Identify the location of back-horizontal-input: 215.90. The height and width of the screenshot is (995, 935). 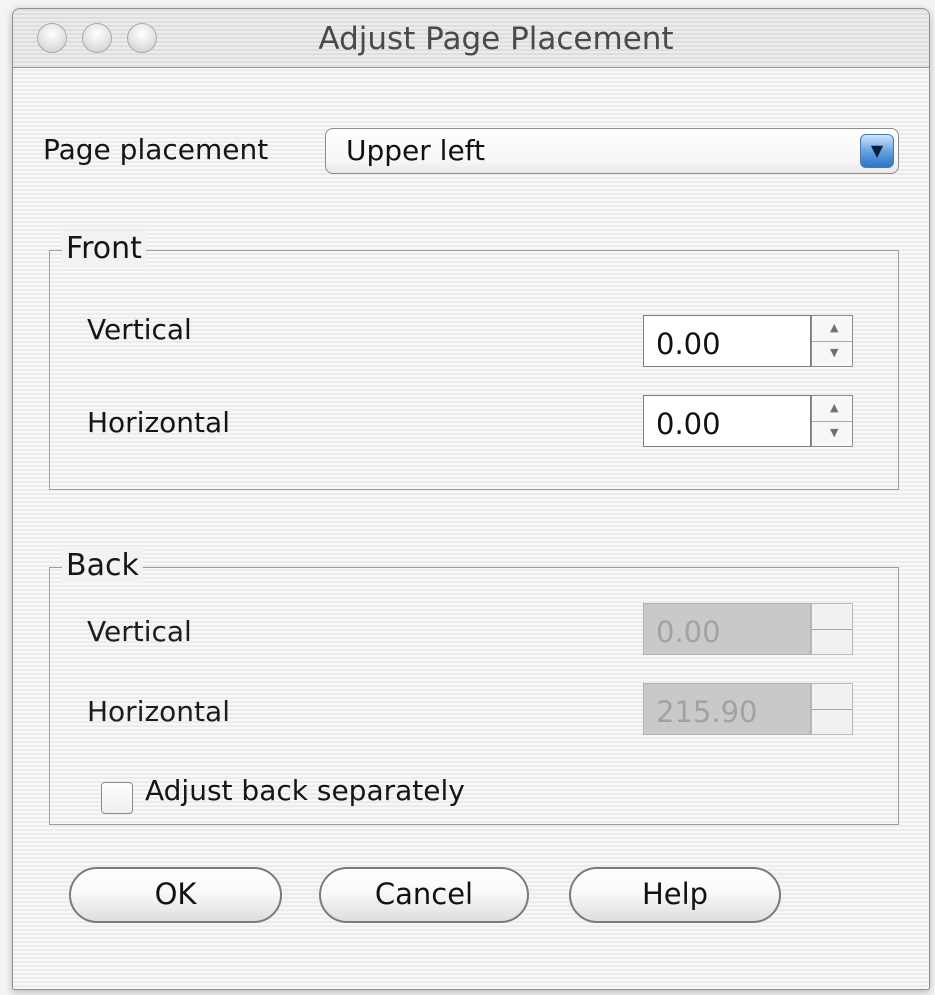
(727, 709).